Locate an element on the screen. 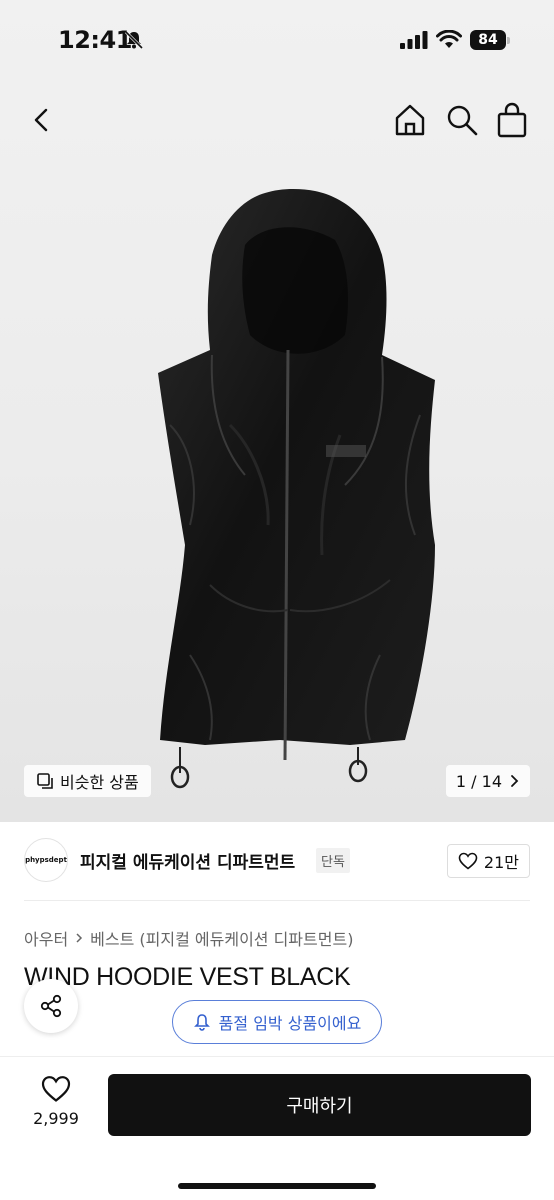 This screenshot has height=1200, width=554. soldout-notice-label: 품절 임박 상품이에요 is located at coordinates (290, 1023).